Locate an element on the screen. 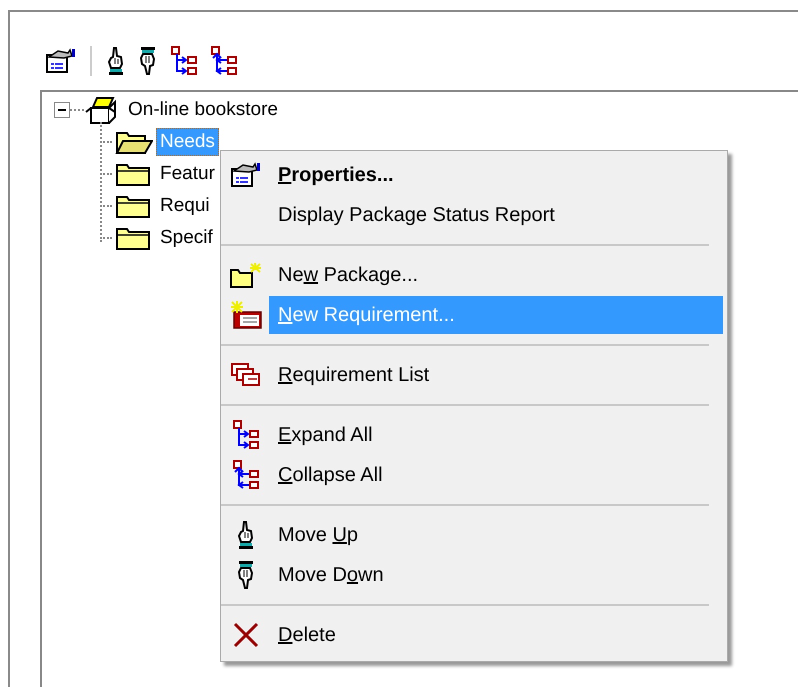 This screenshot has width=798, height=687. expand-all-button is located at coordinates (184, 61).